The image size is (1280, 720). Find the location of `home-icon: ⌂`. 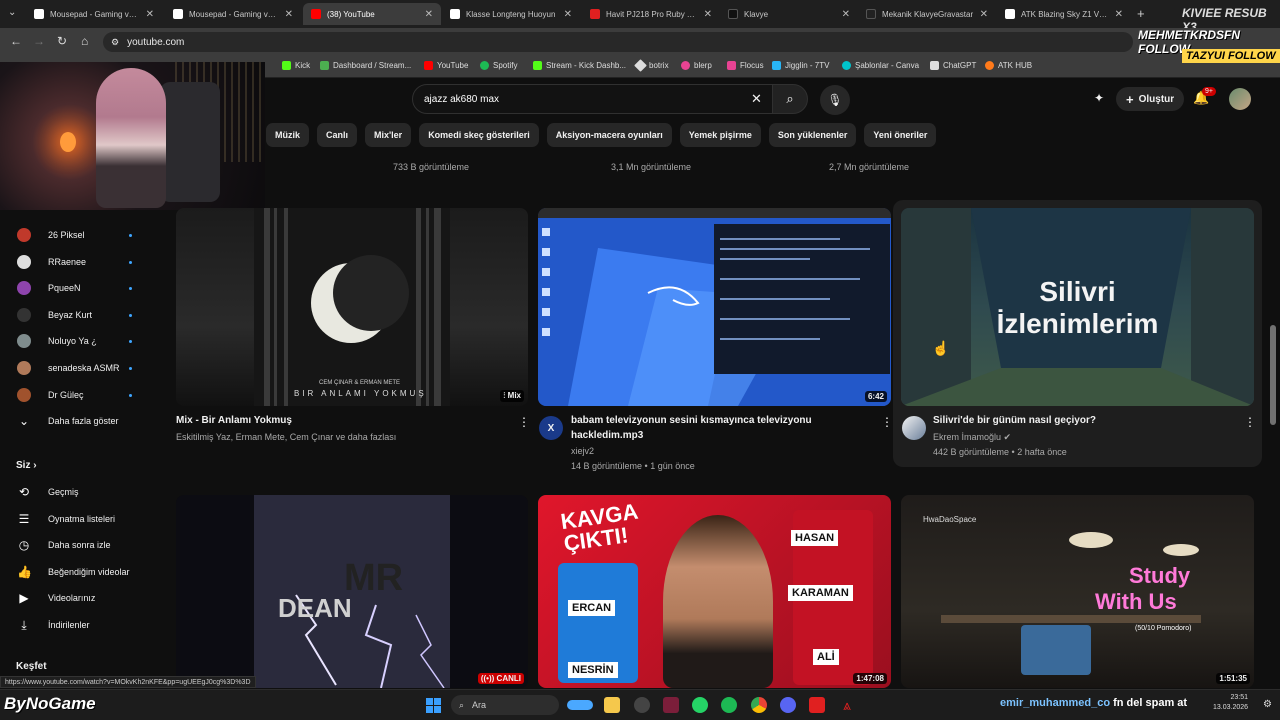

home-icon: ⌂ is located at coordinates (84, 41).